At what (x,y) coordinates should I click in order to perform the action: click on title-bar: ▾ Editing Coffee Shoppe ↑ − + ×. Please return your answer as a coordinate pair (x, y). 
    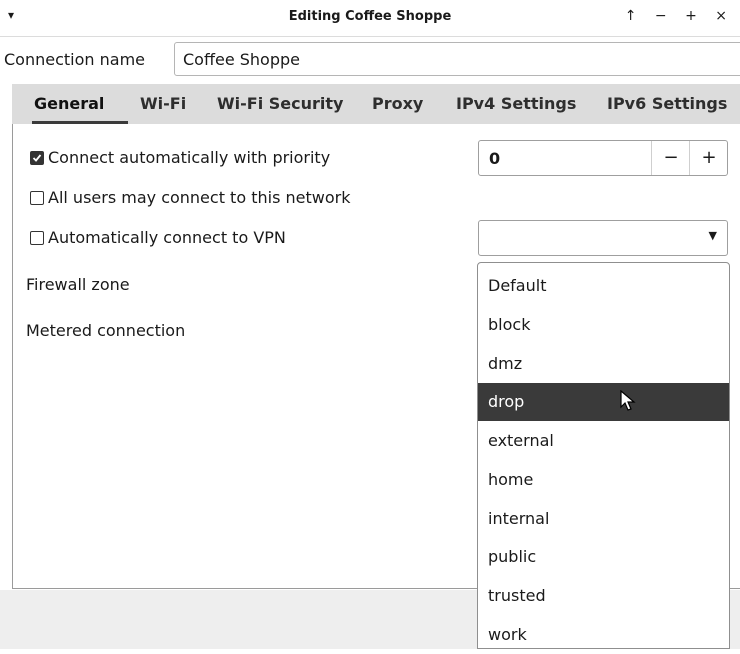
    Looking at the image, I should click on (370, 18).